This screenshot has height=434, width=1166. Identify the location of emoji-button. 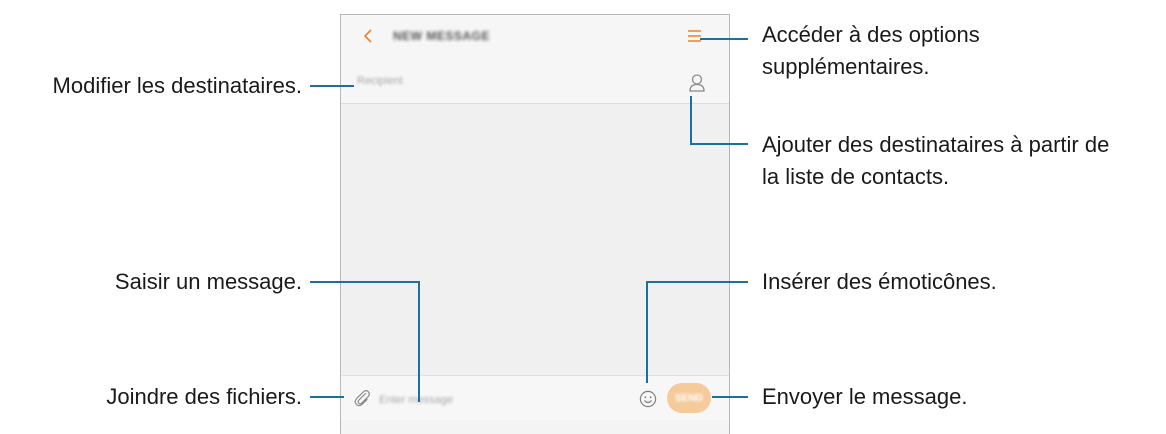
(648, 399).